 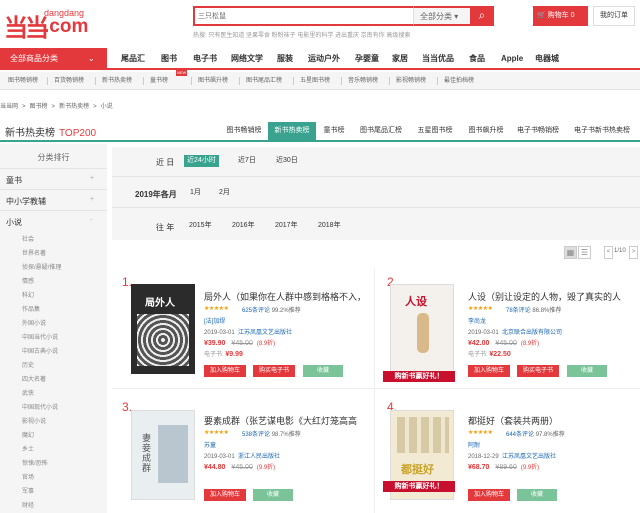 I want to click on buy-ebook-button: 购买电子书, so click(x=538, y=371).